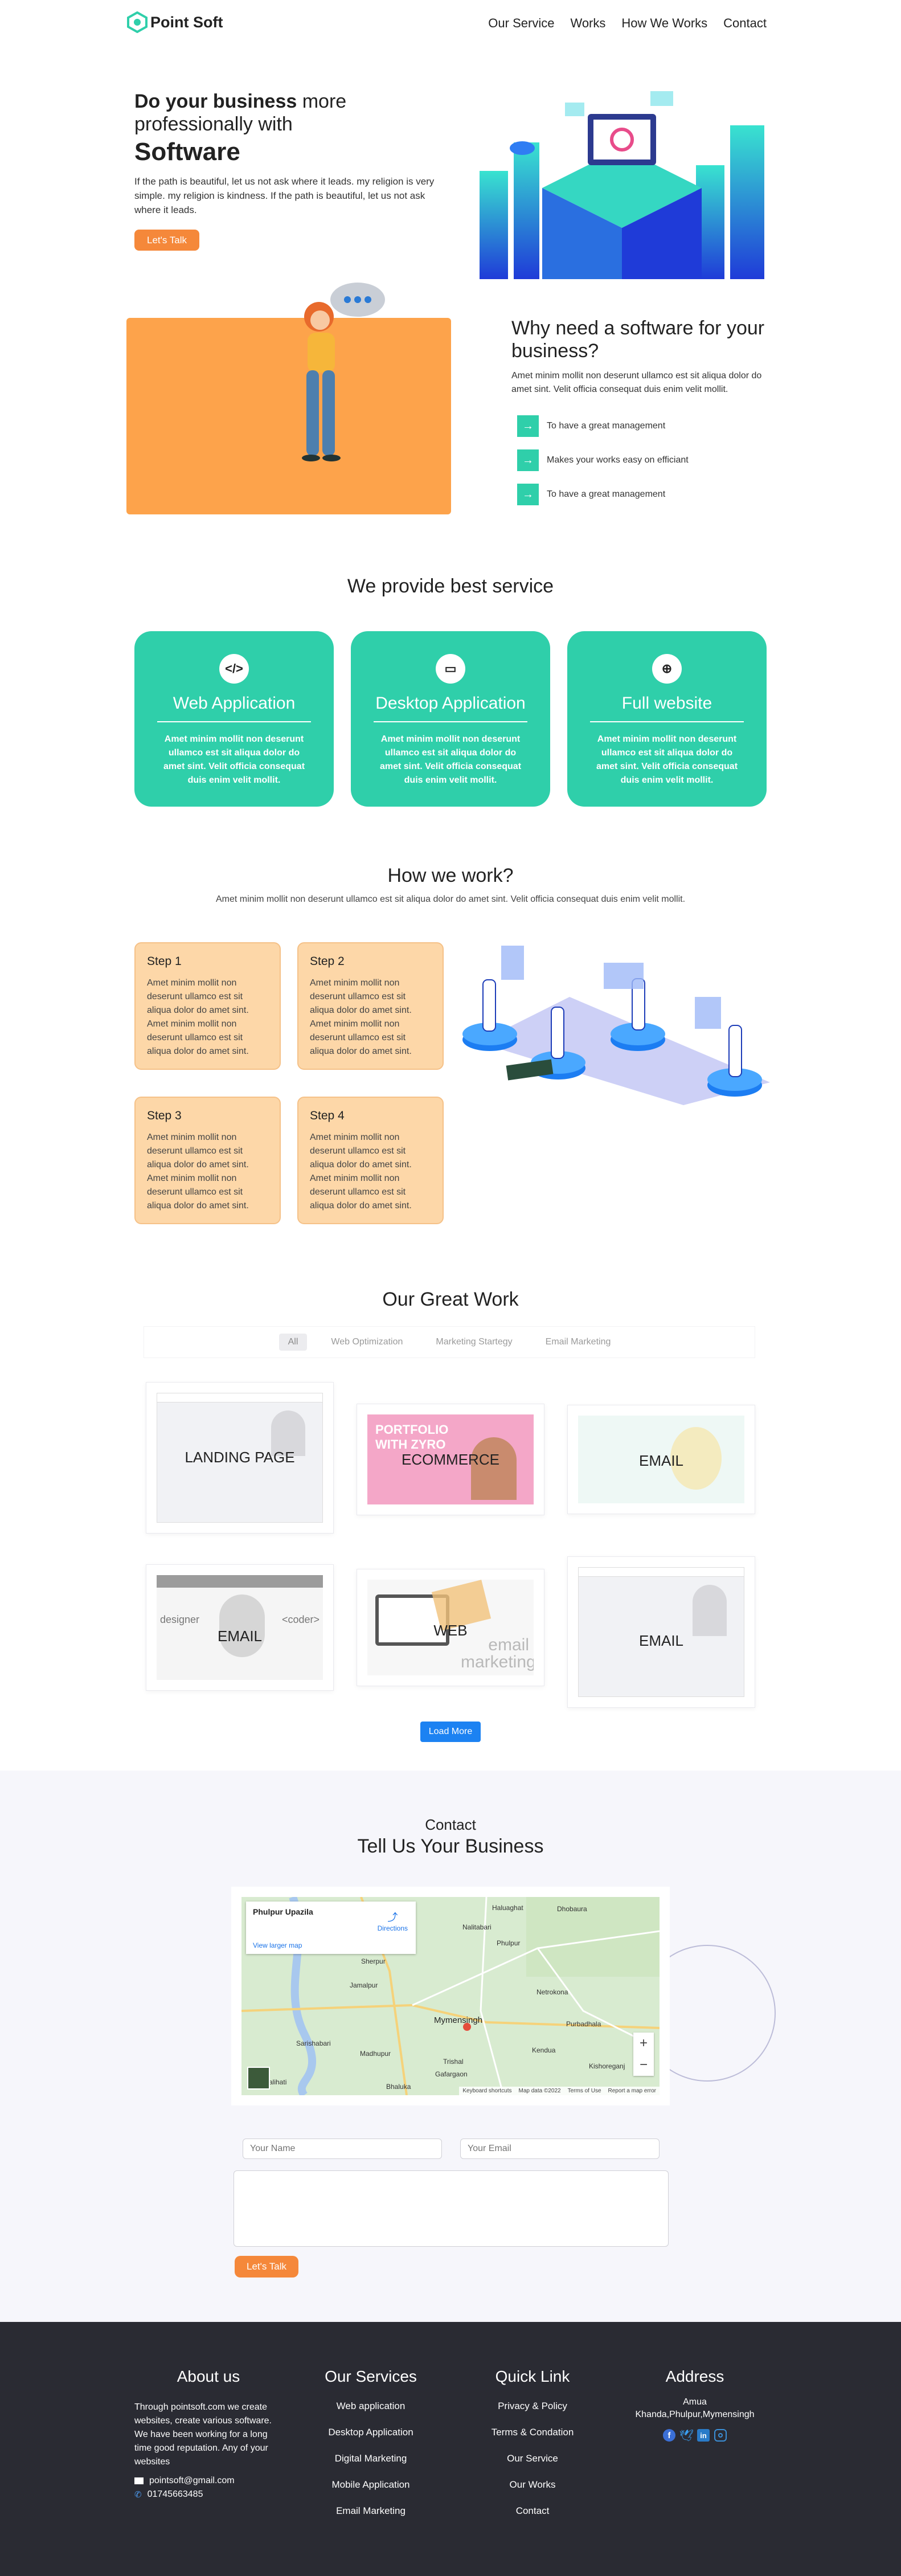  Describe the element at coordinates (560, 2149) in the screenshot. I see `email-input` at that location.